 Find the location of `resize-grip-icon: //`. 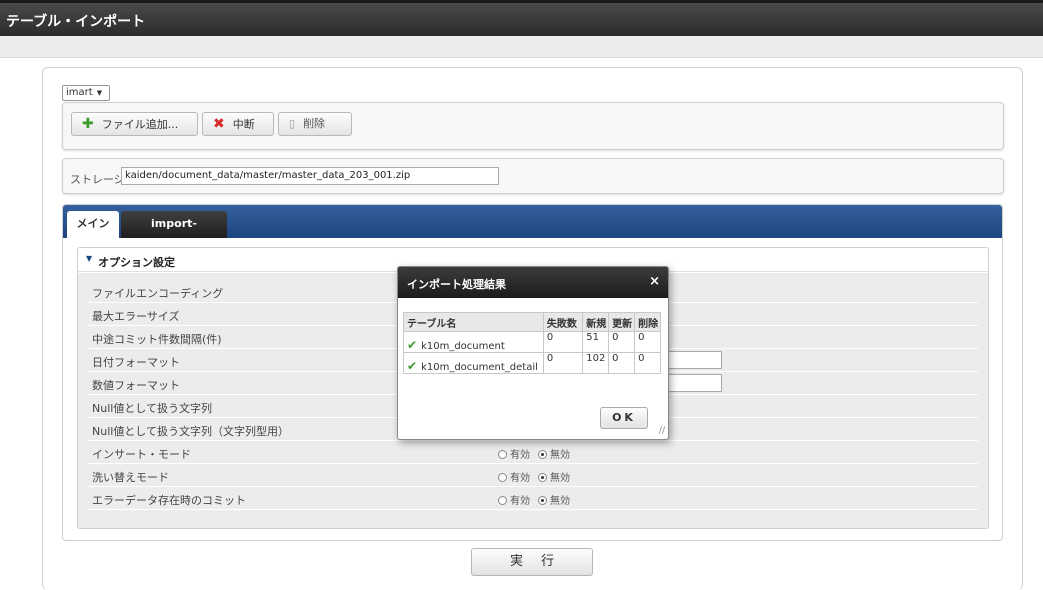

resize-grip-icon: // is located at coordinates (662, 431).